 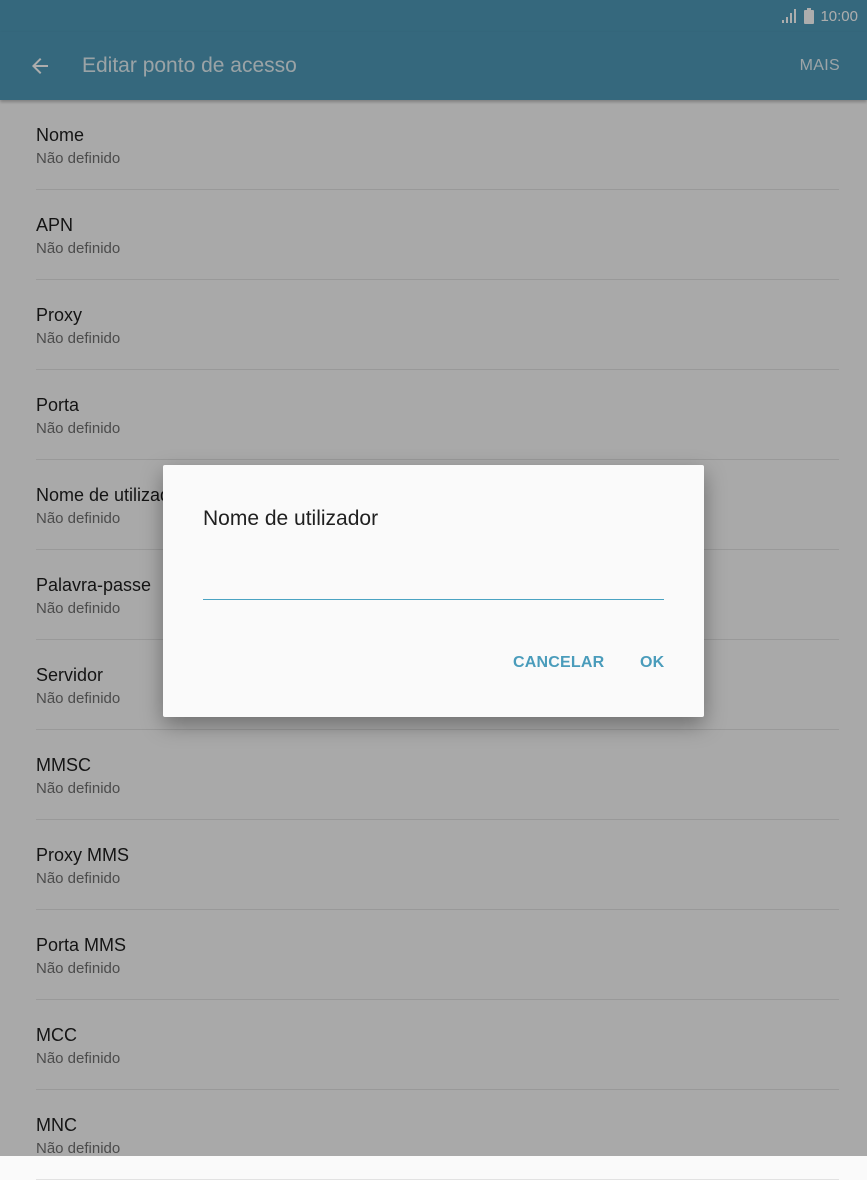 I want to click on ok-button: OK, so click(x=652, y=663).